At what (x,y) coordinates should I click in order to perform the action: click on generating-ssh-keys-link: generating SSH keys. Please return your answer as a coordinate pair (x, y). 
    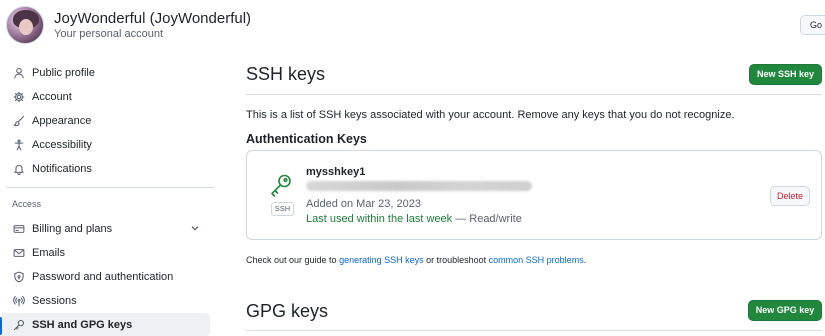
    Looking at the image, I should click on (381, 260).